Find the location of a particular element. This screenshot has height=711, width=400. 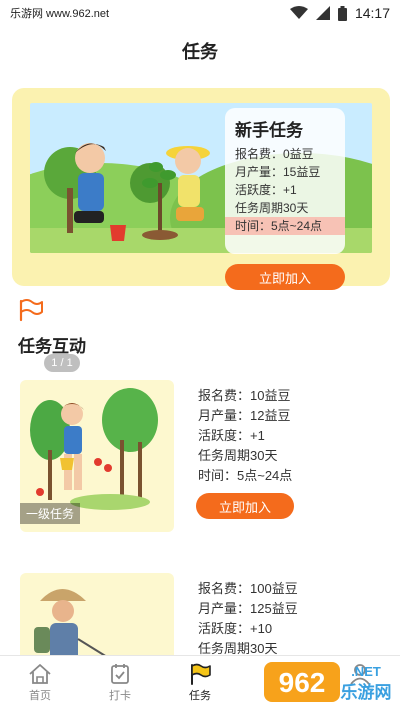

checkin-icon is located at coordinates (120, 674).